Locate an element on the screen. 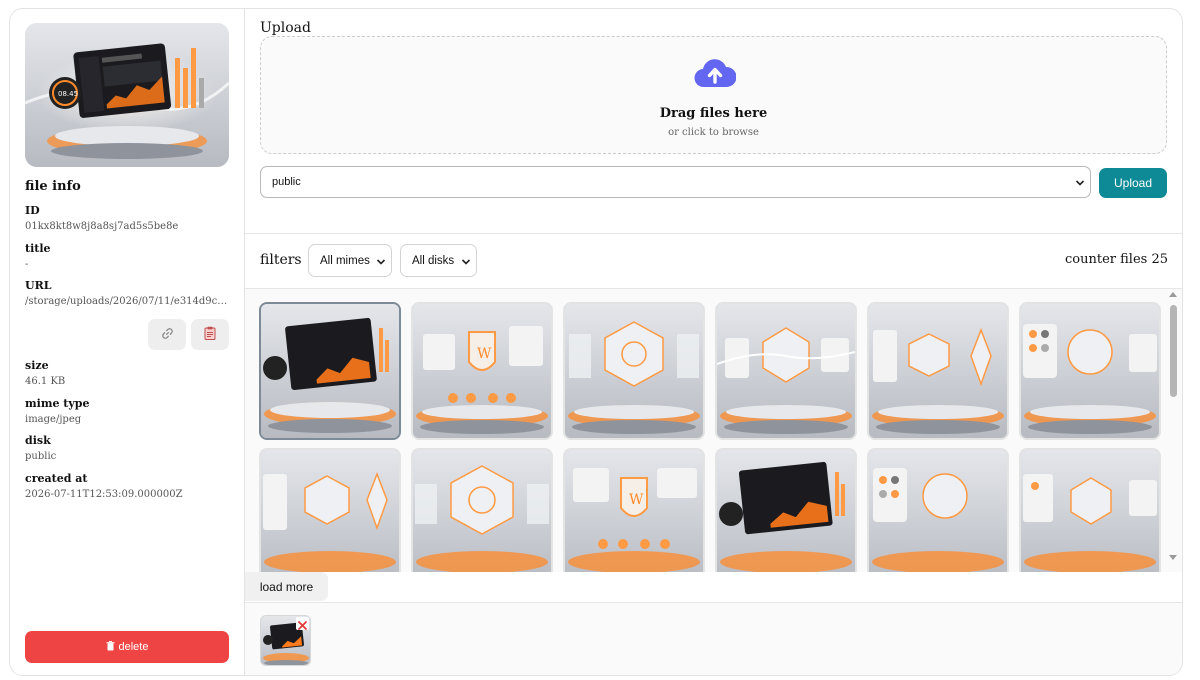 This screenshot has width=1200, height=680. file-info-title: file info is located at coordinates (53, 186).